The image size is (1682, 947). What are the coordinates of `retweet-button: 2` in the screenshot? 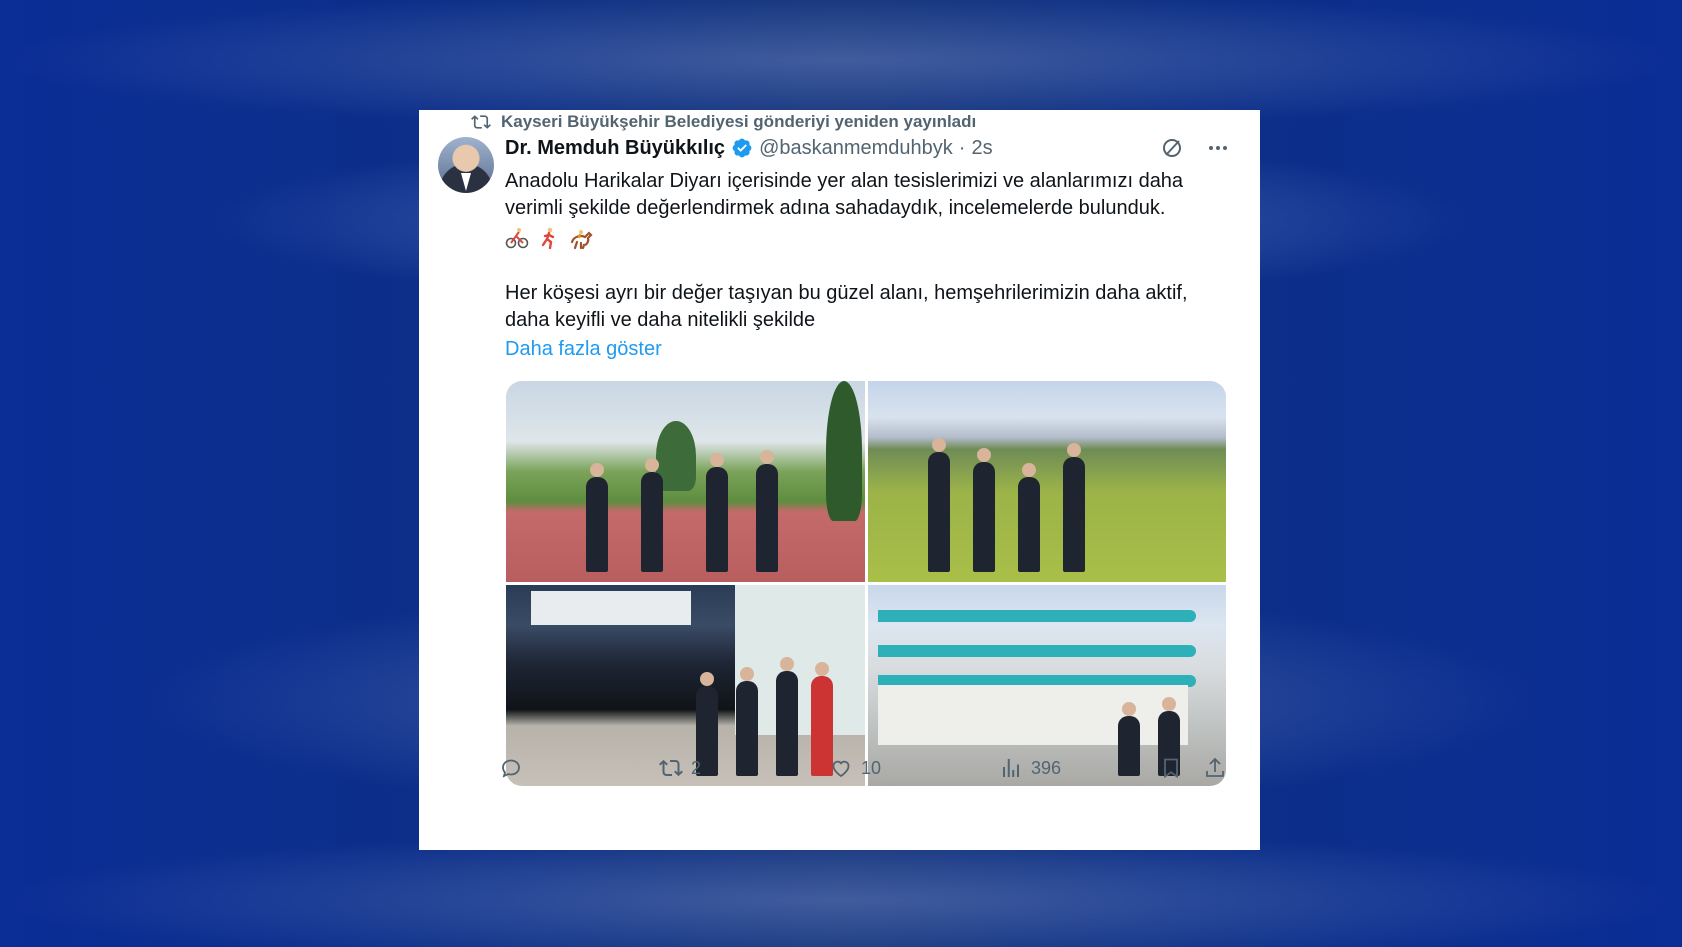 It's located at (680, 768).